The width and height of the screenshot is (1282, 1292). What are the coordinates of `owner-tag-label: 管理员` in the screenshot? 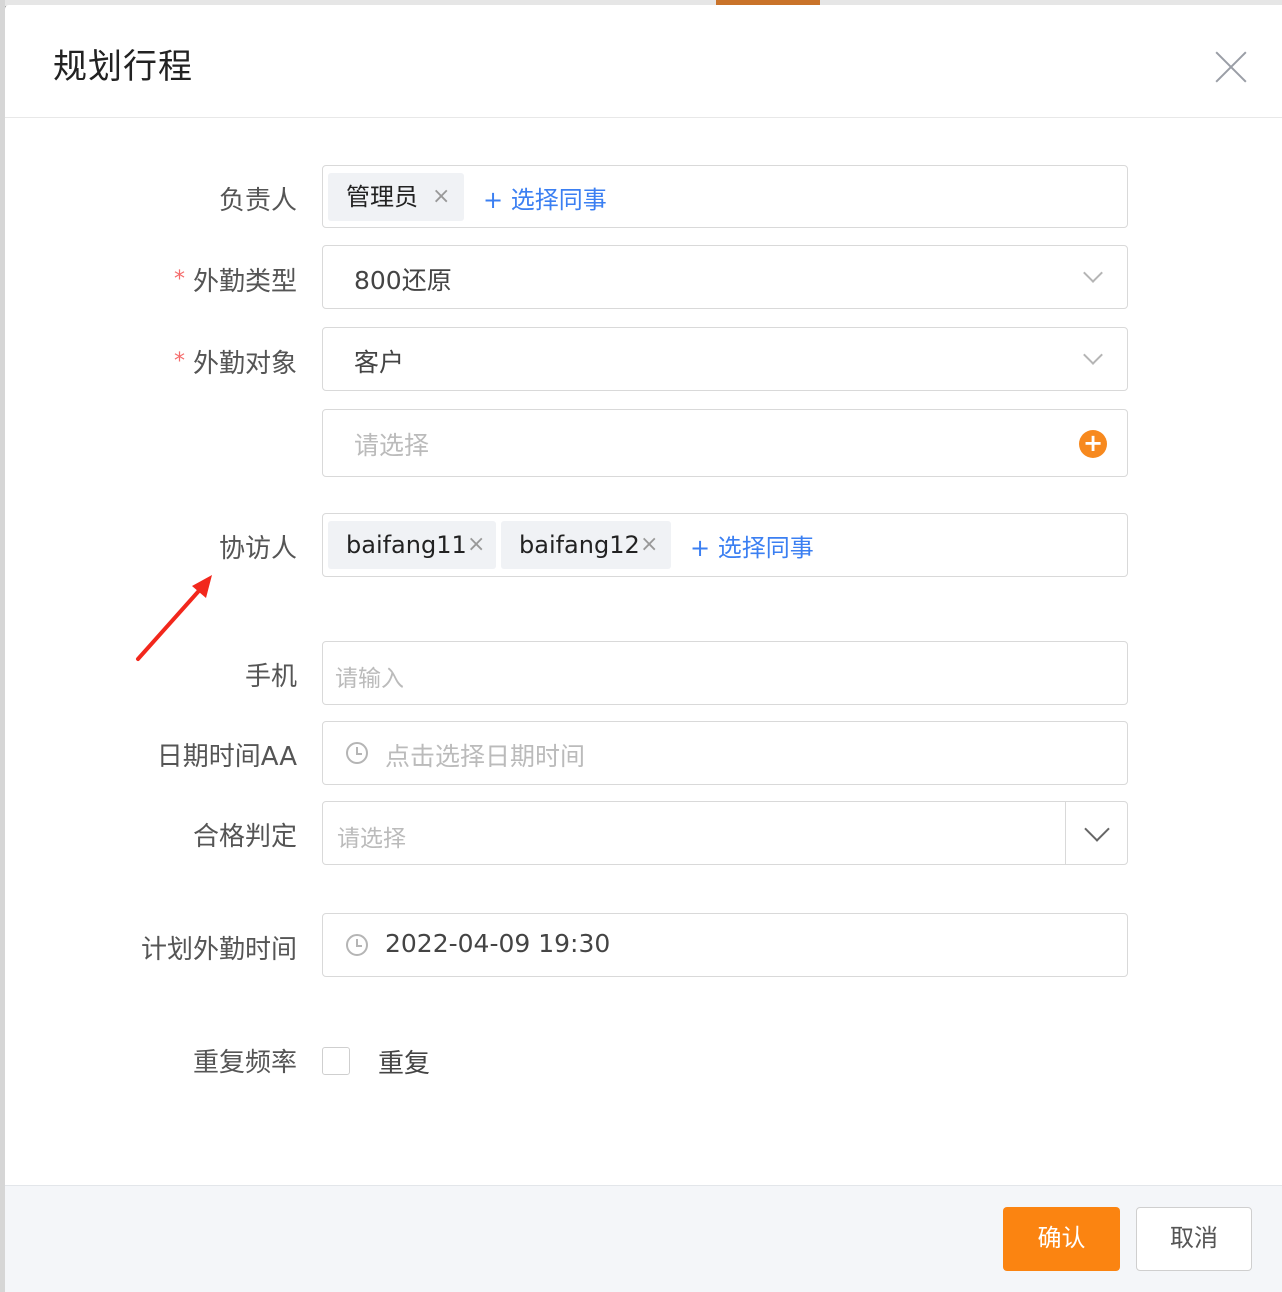 It's located at (382, 197).